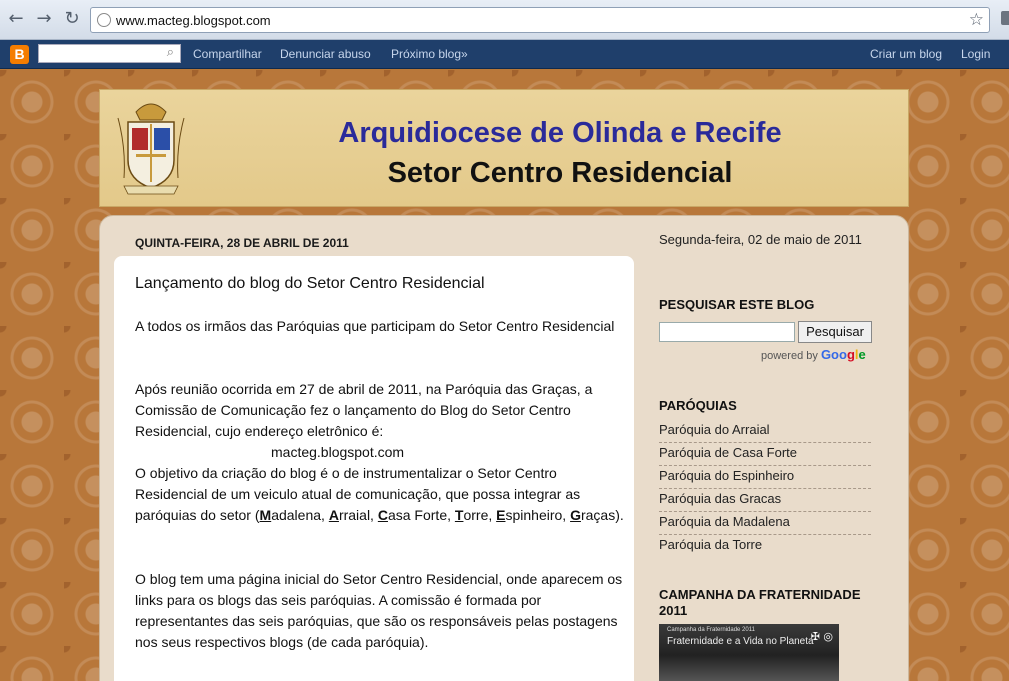  I want to click on parish-rest: rraial,, so click(358, 515).